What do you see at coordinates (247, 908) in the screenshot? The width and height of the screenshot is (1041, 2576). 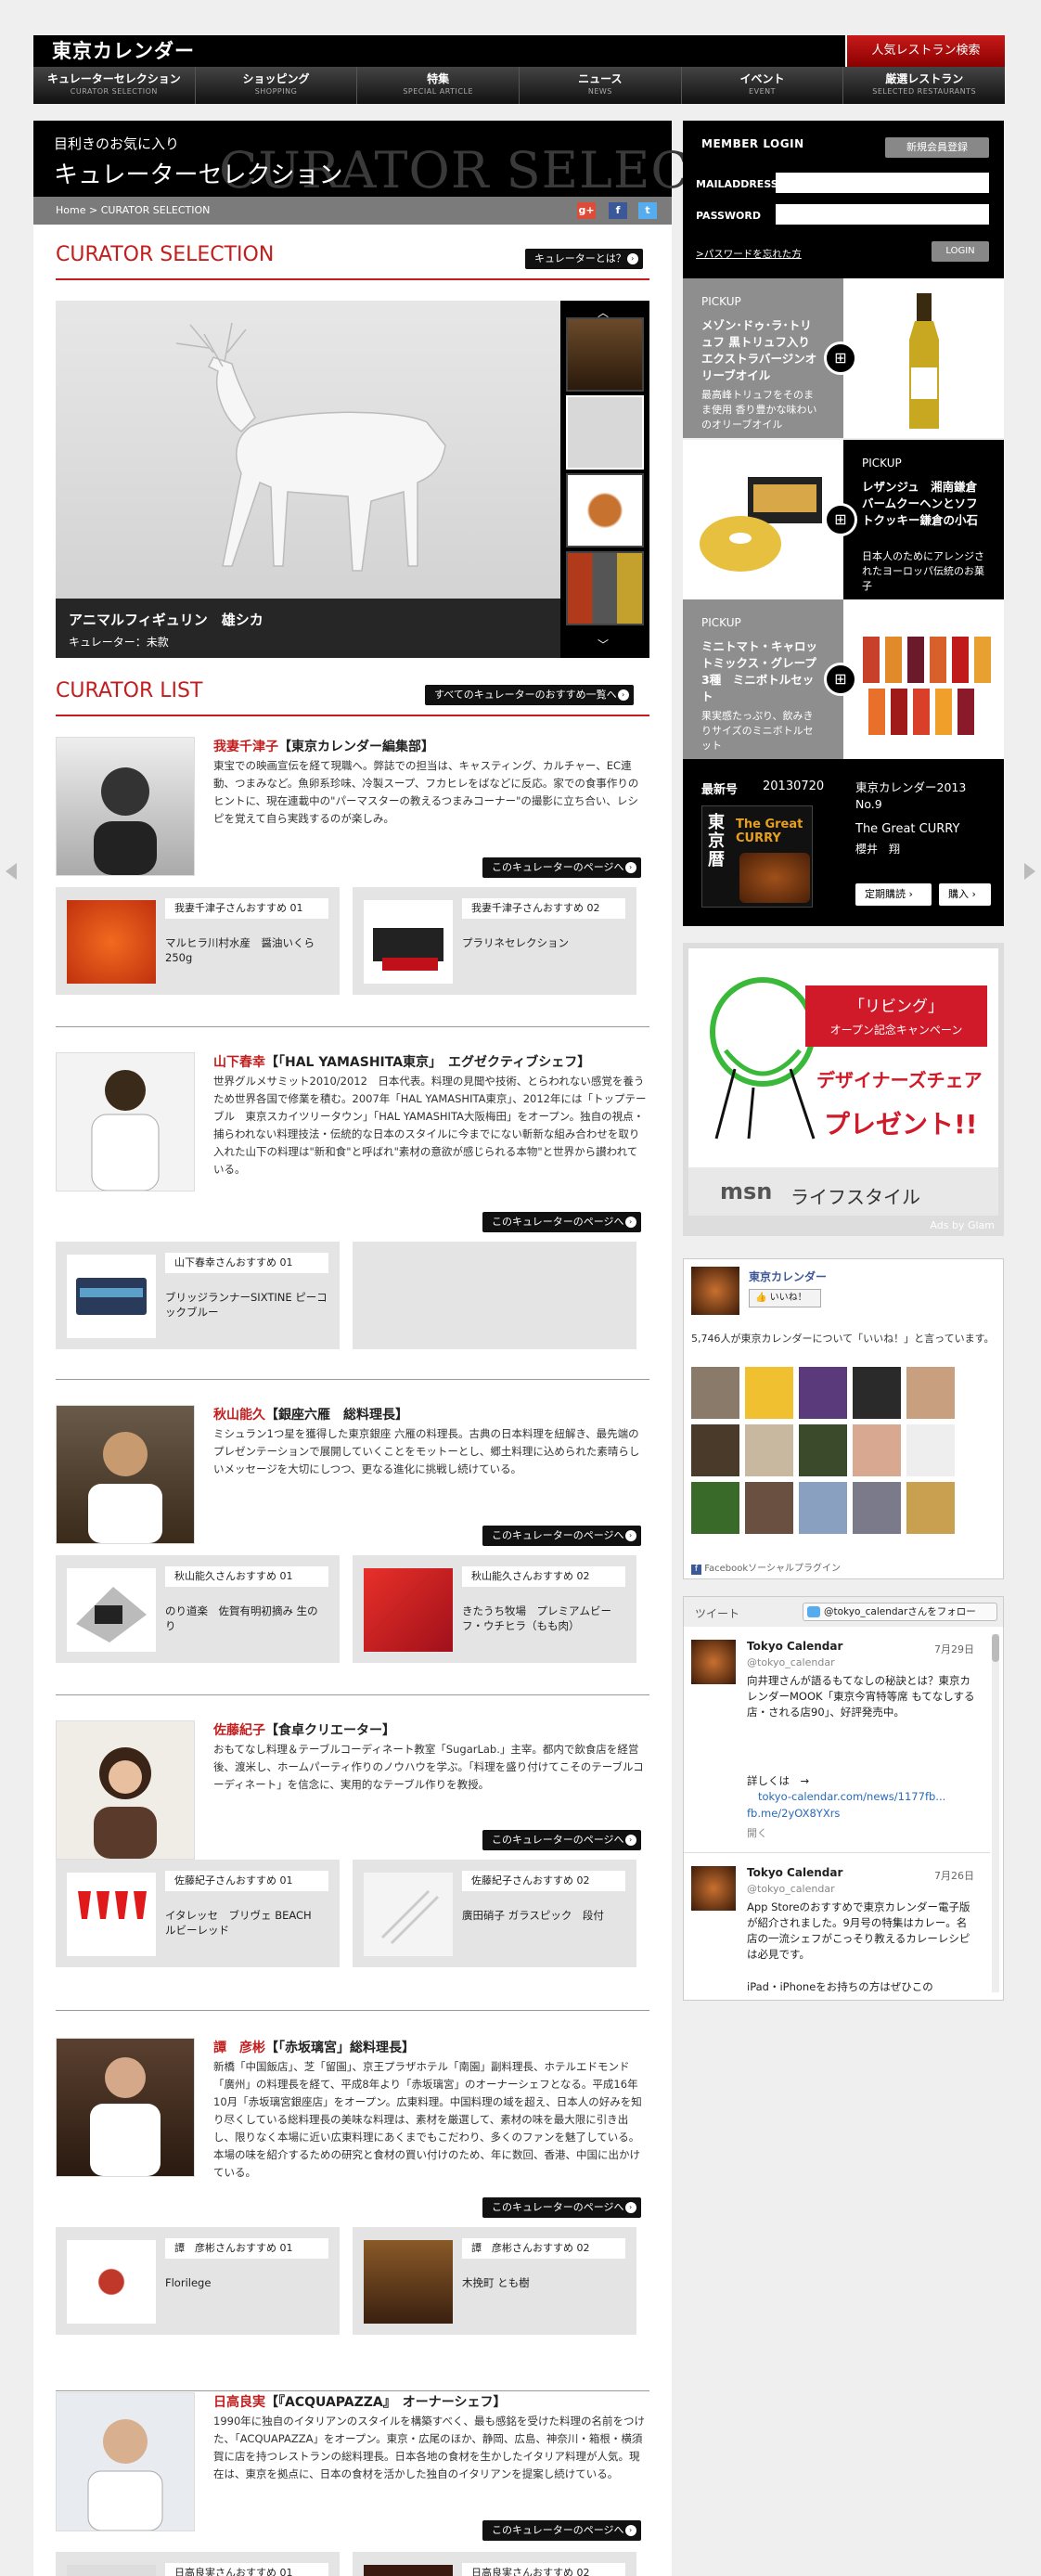 I see `rec-tag: 我妻千津子さんおすすめ 01` at bounding box center [247, 908].